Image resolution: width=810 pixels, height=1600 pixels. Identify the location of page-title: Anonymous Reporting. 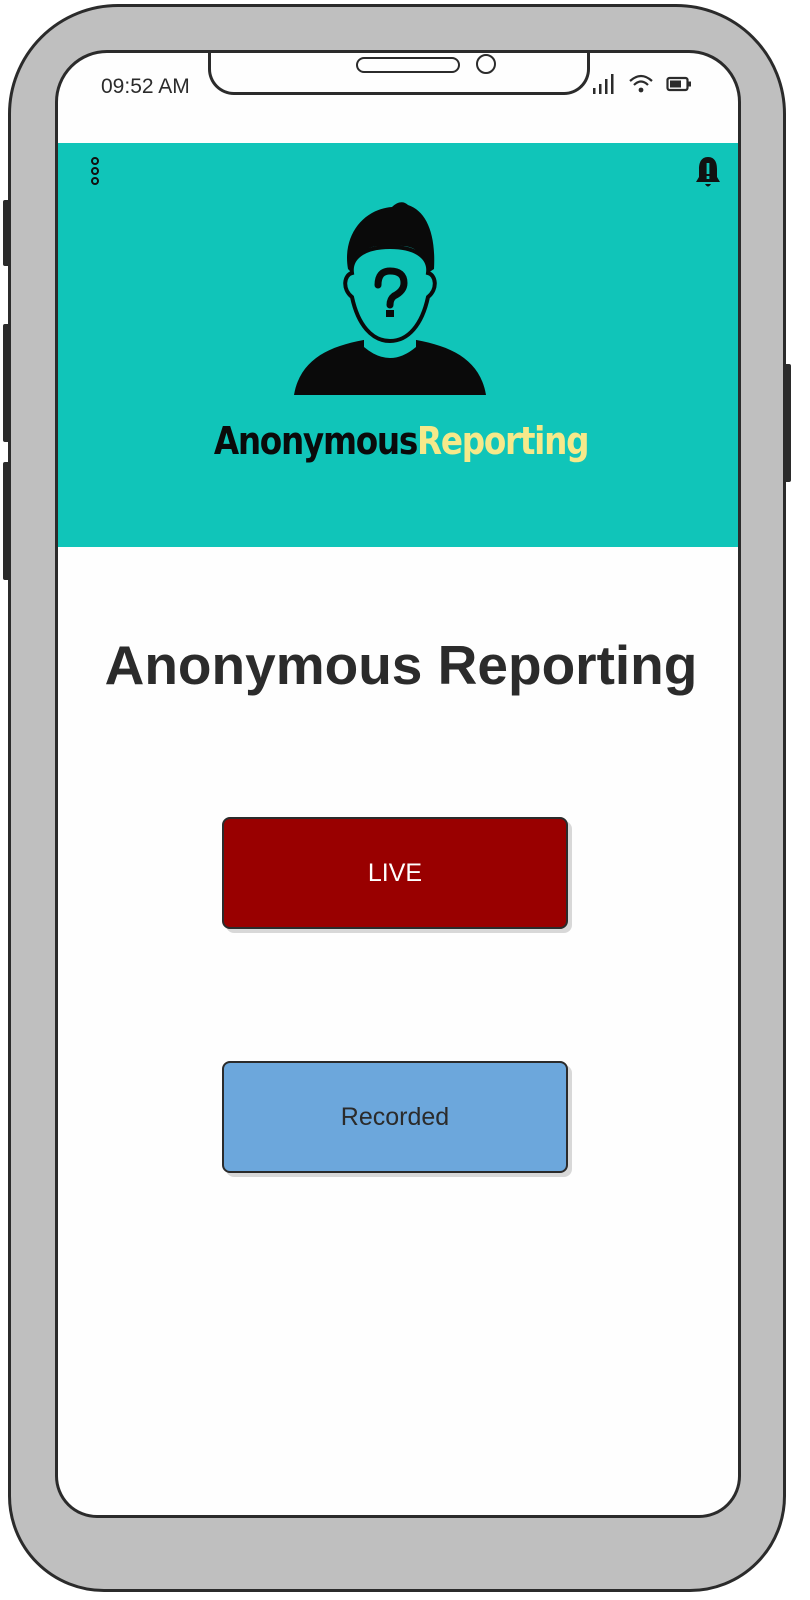
(401, 665).